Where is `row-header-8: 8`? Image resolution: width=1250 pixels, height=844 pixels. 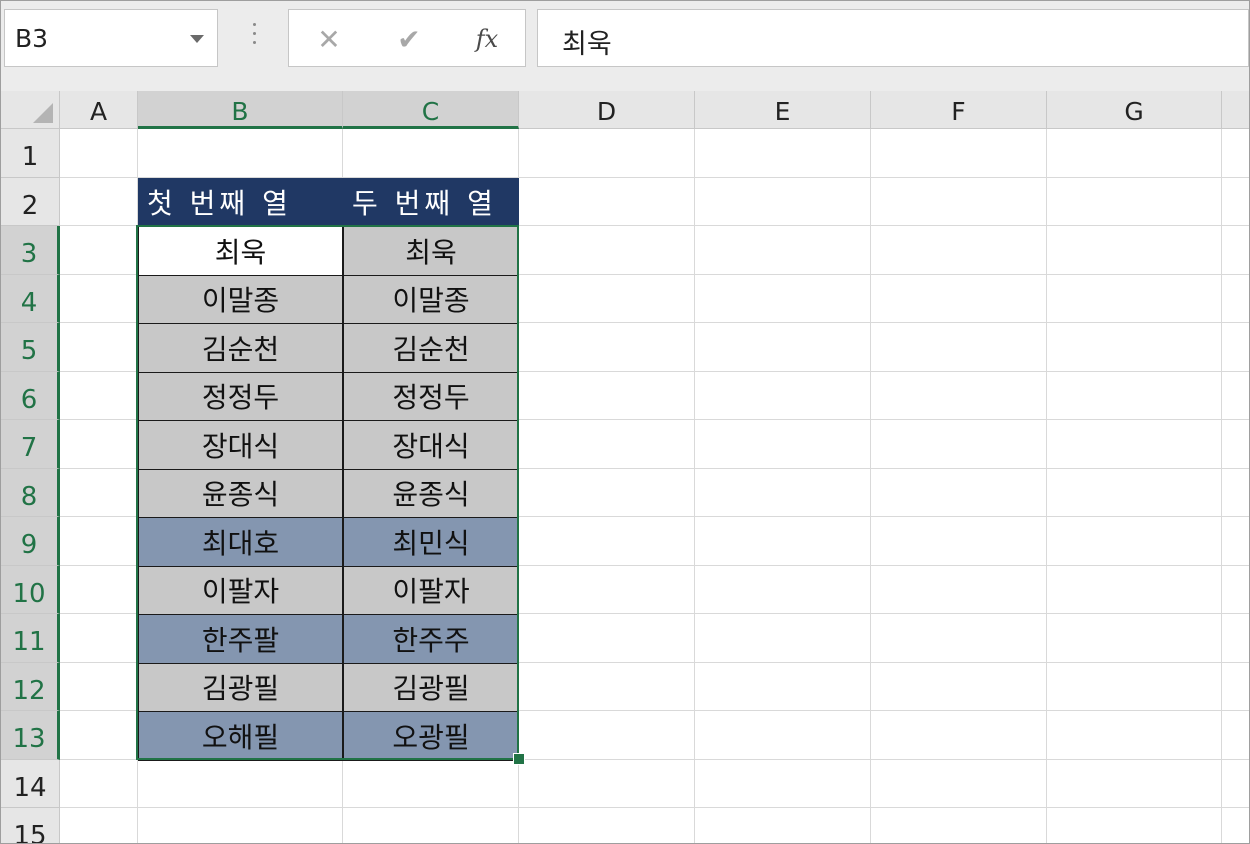
row-header-8: 8 is located at coordinates (30, 492).